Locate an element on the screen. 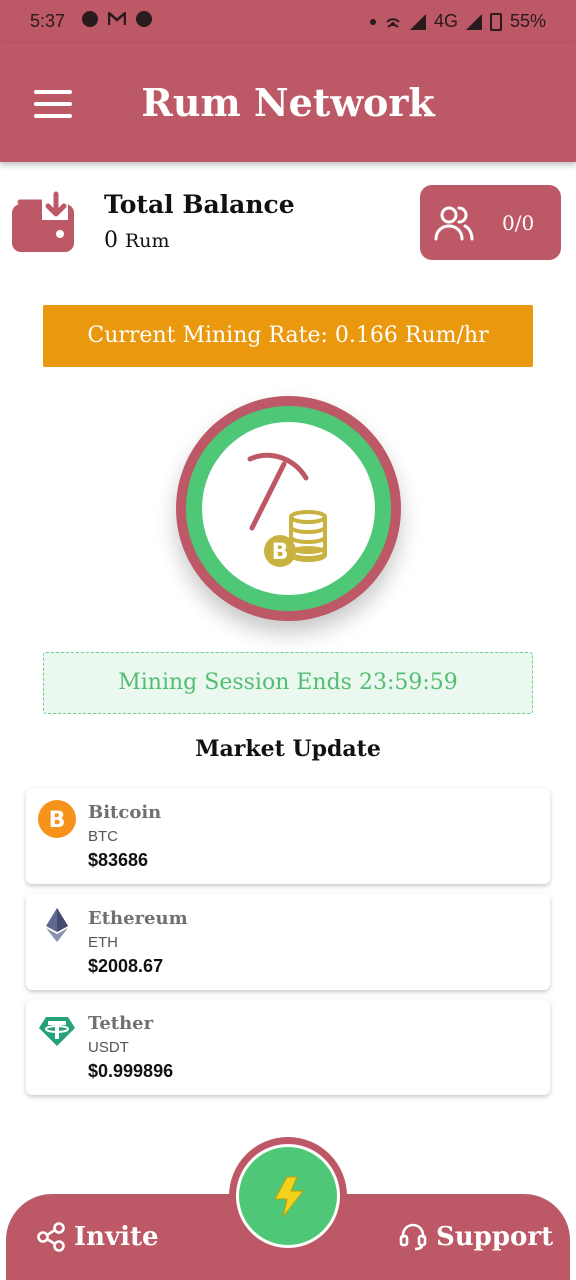 The width and height of the screenshot is (576, 1280). market-update-heading: Market Update is located at coordinates (288, 749).